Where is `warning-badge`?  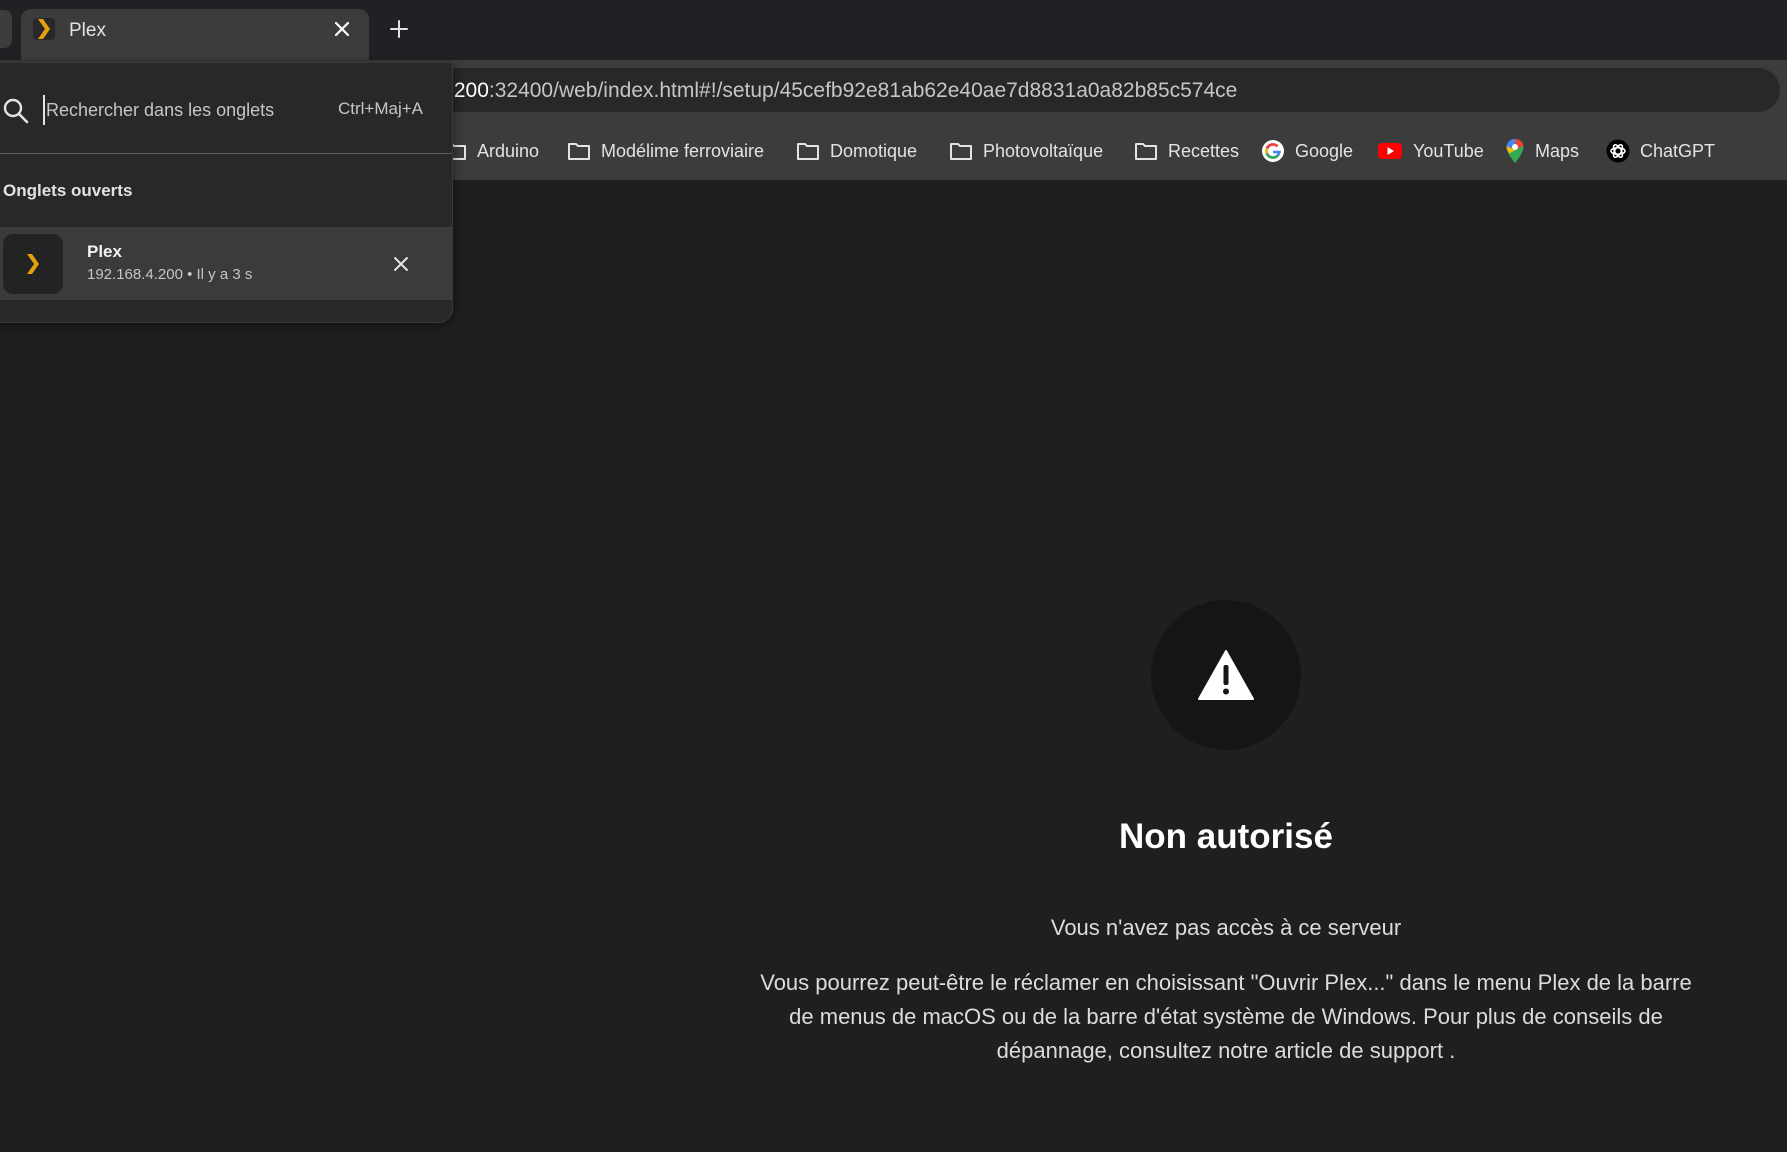
warning-badge is located at coordinates (1226, 675).